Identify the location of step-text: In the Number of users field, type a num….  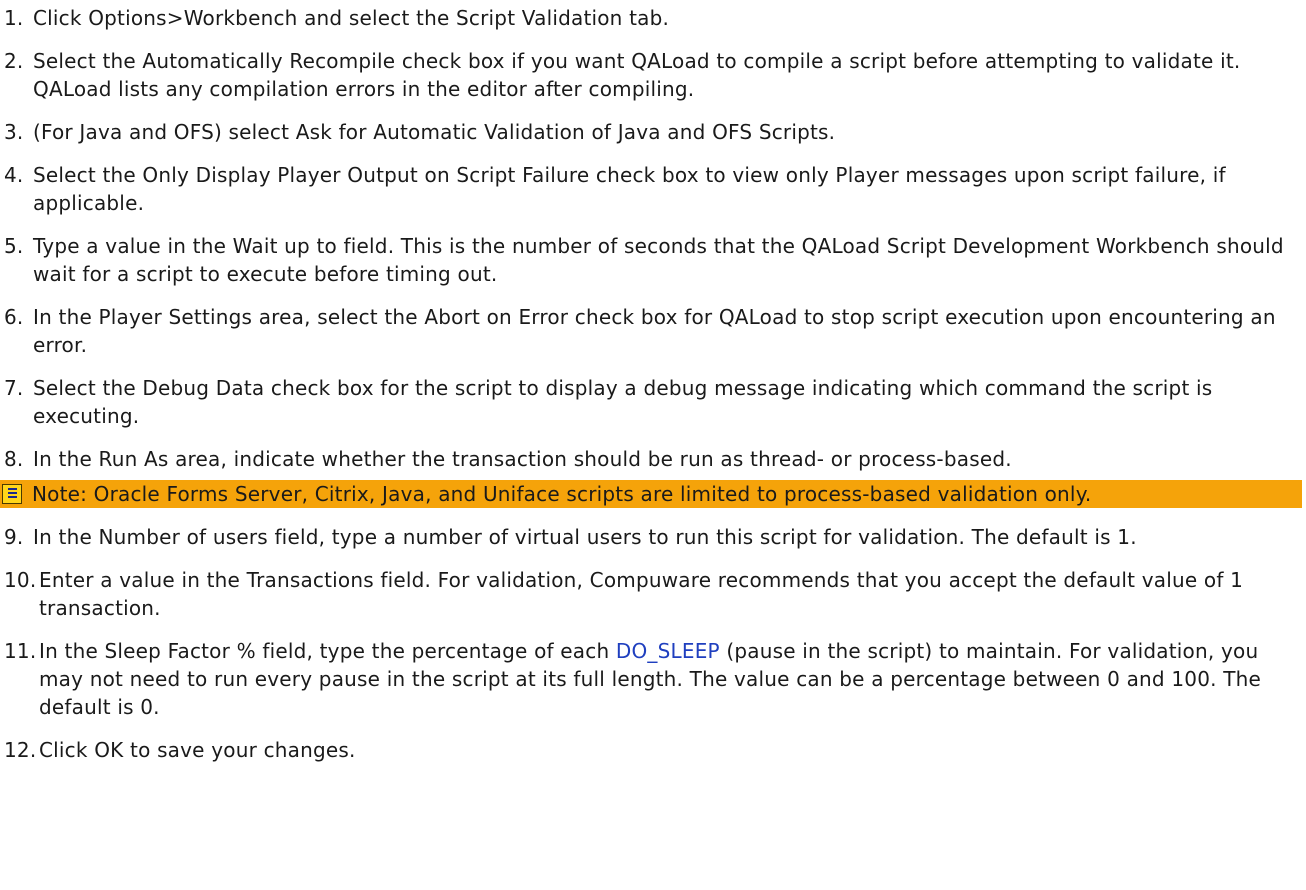
(585, 537).